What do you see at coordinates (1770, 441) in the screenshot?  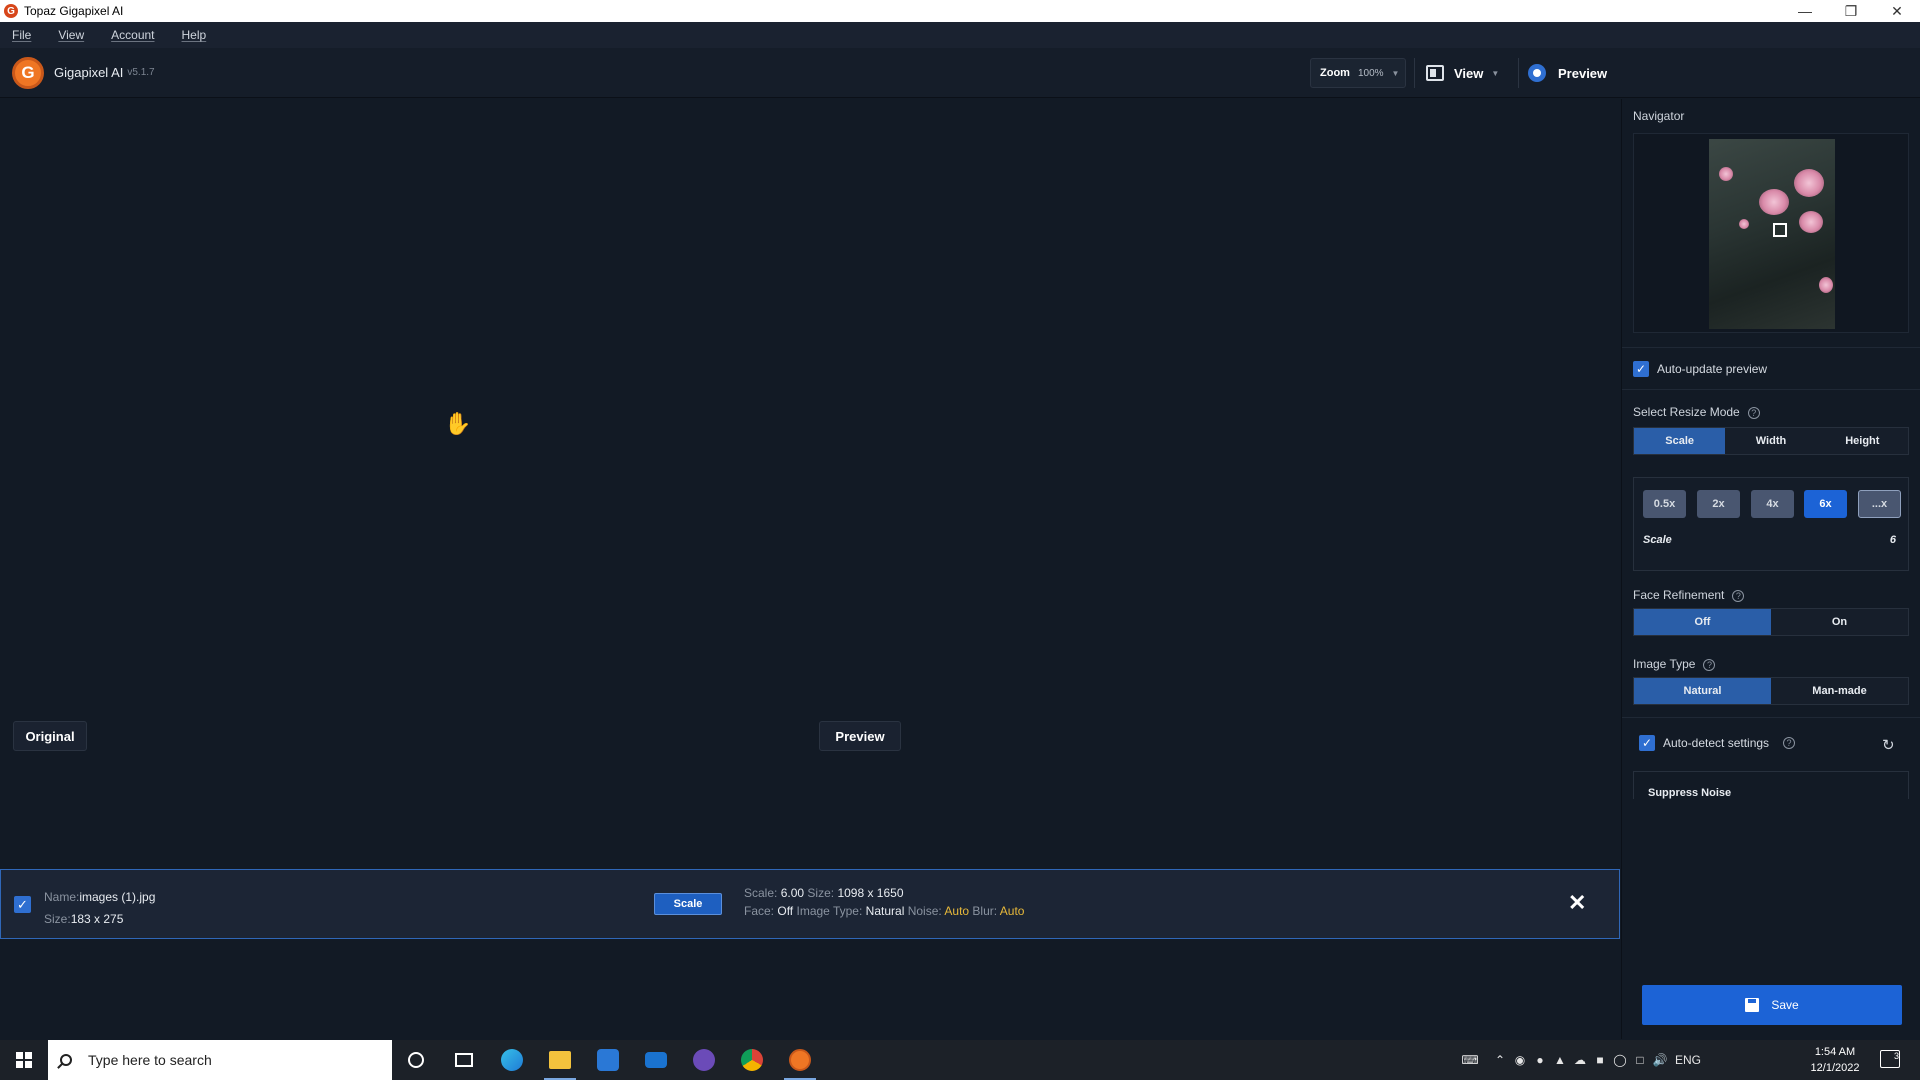 I see `resize-mode-width: Width` at bounding box center [1770, 441].